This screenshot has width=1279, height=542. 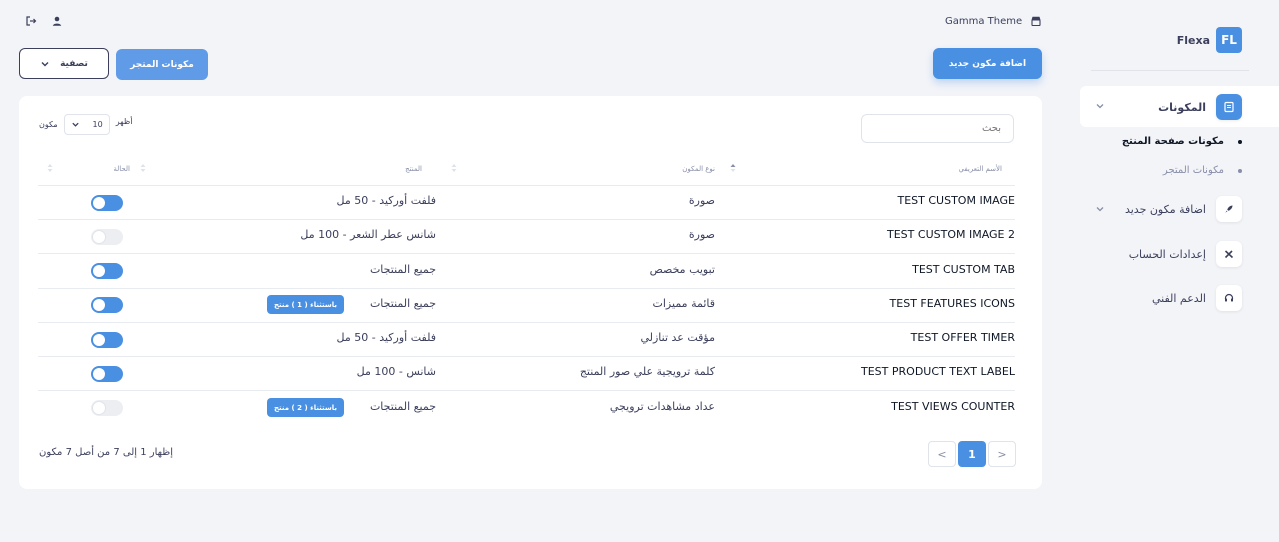 I want to click on exclusion-badge: باستثناء ( 2 ) منتج, so click(x=306, y=407).